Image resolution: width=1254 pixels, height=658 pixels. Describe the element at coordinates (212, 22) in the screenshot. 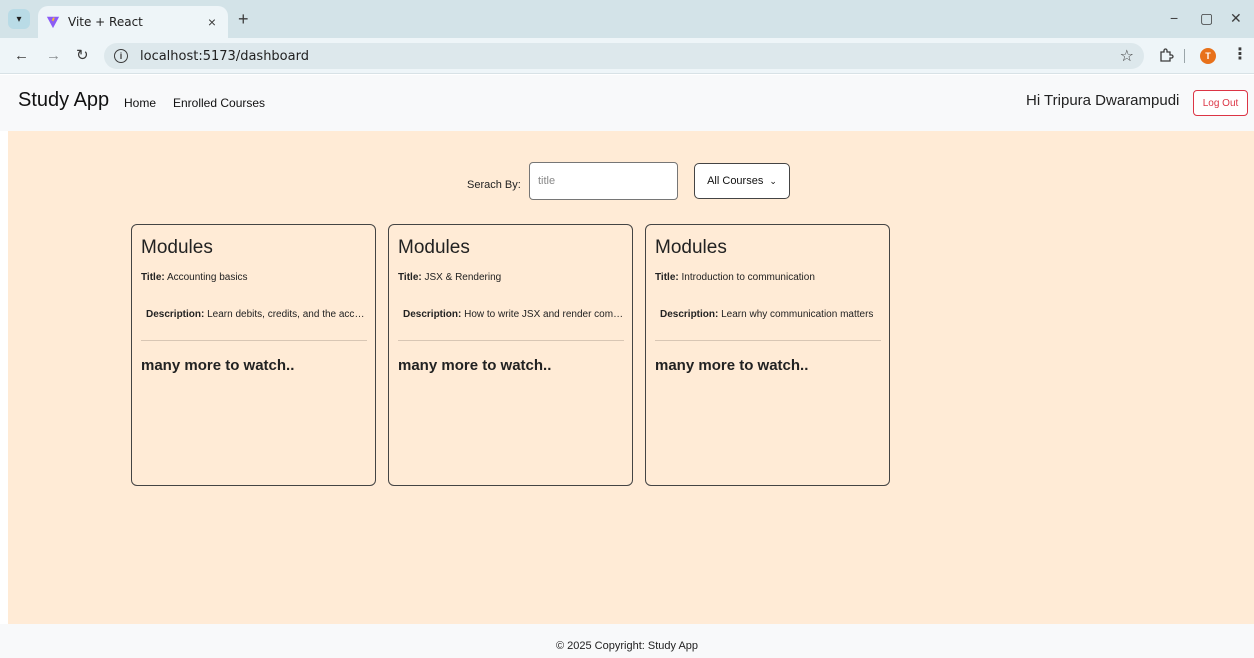

I see `close-icon: ×` at that location.